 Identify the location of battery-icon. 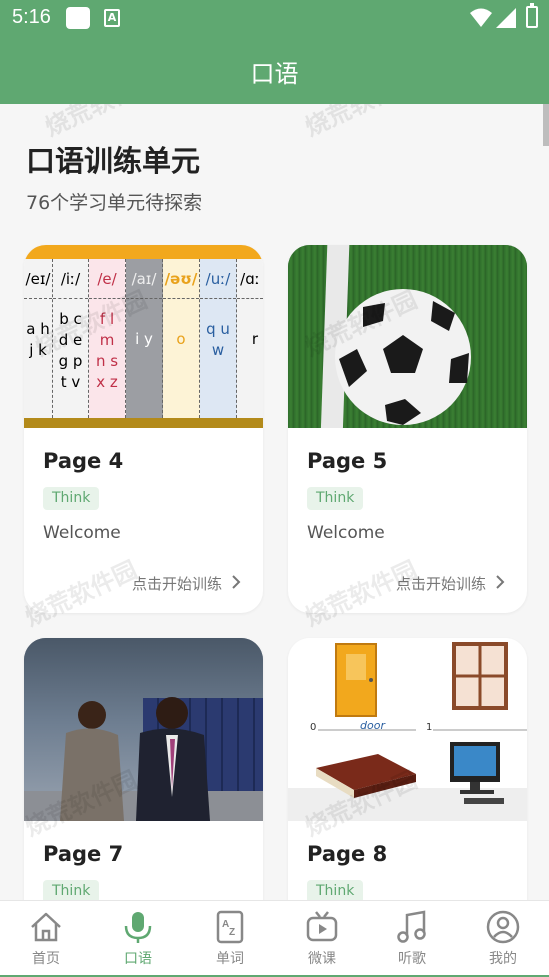
(532, 15).